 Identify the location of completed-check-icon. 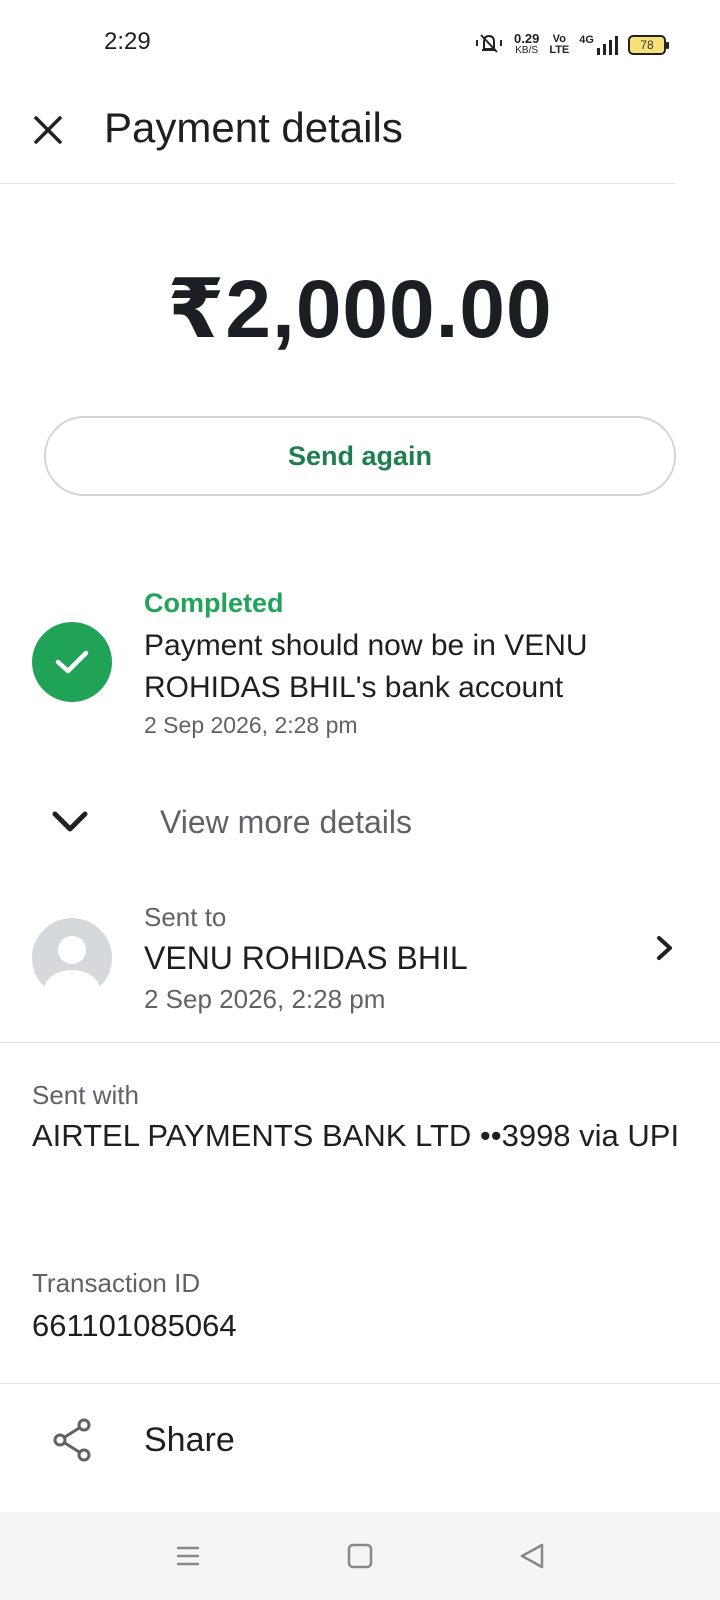
(72, 662).